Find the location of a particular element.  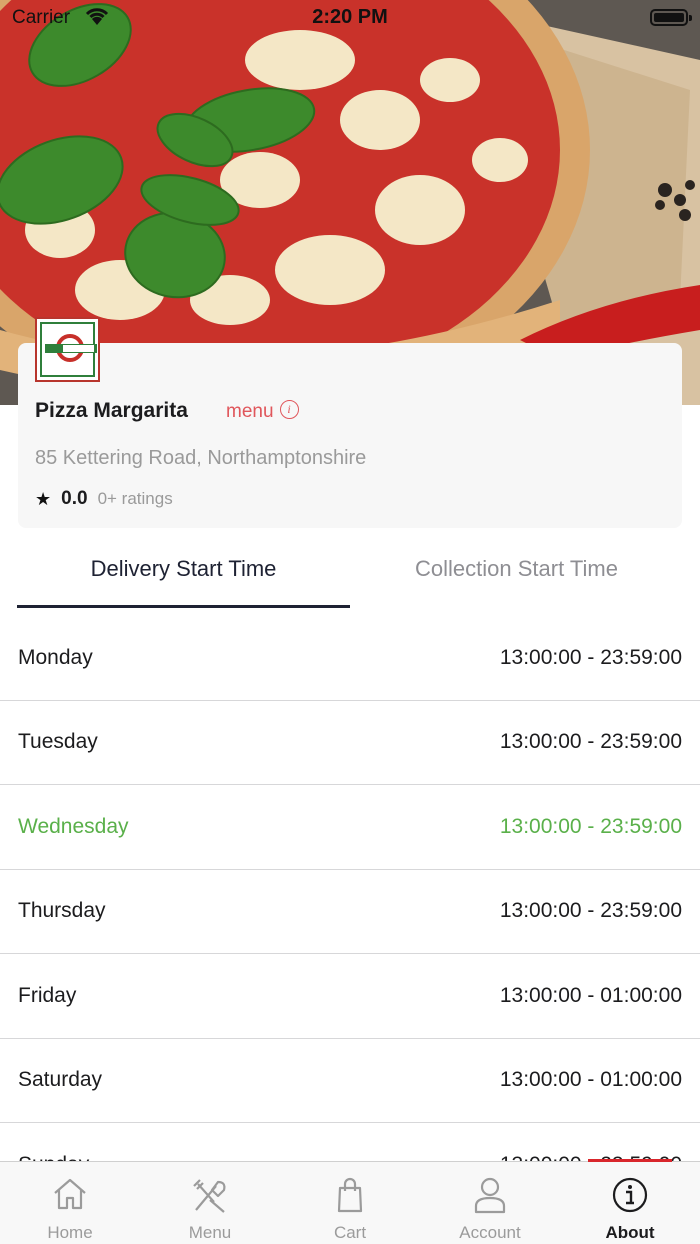

tabbar-menu-label: Menu is located at coordinates (210, 1232).